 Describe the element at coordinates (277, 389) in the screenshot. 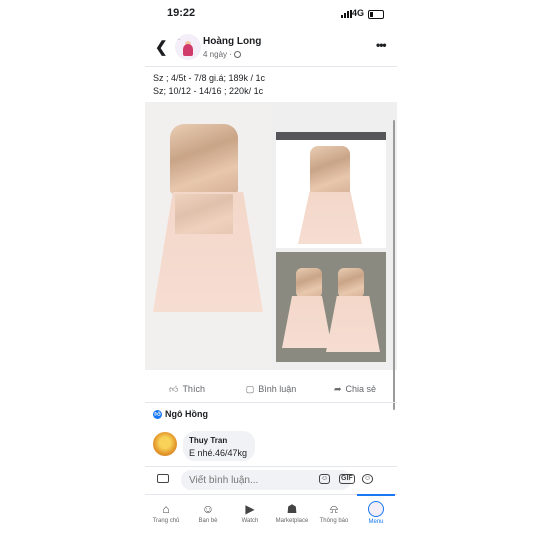

I see `comment-label: Bình luận` at that location.